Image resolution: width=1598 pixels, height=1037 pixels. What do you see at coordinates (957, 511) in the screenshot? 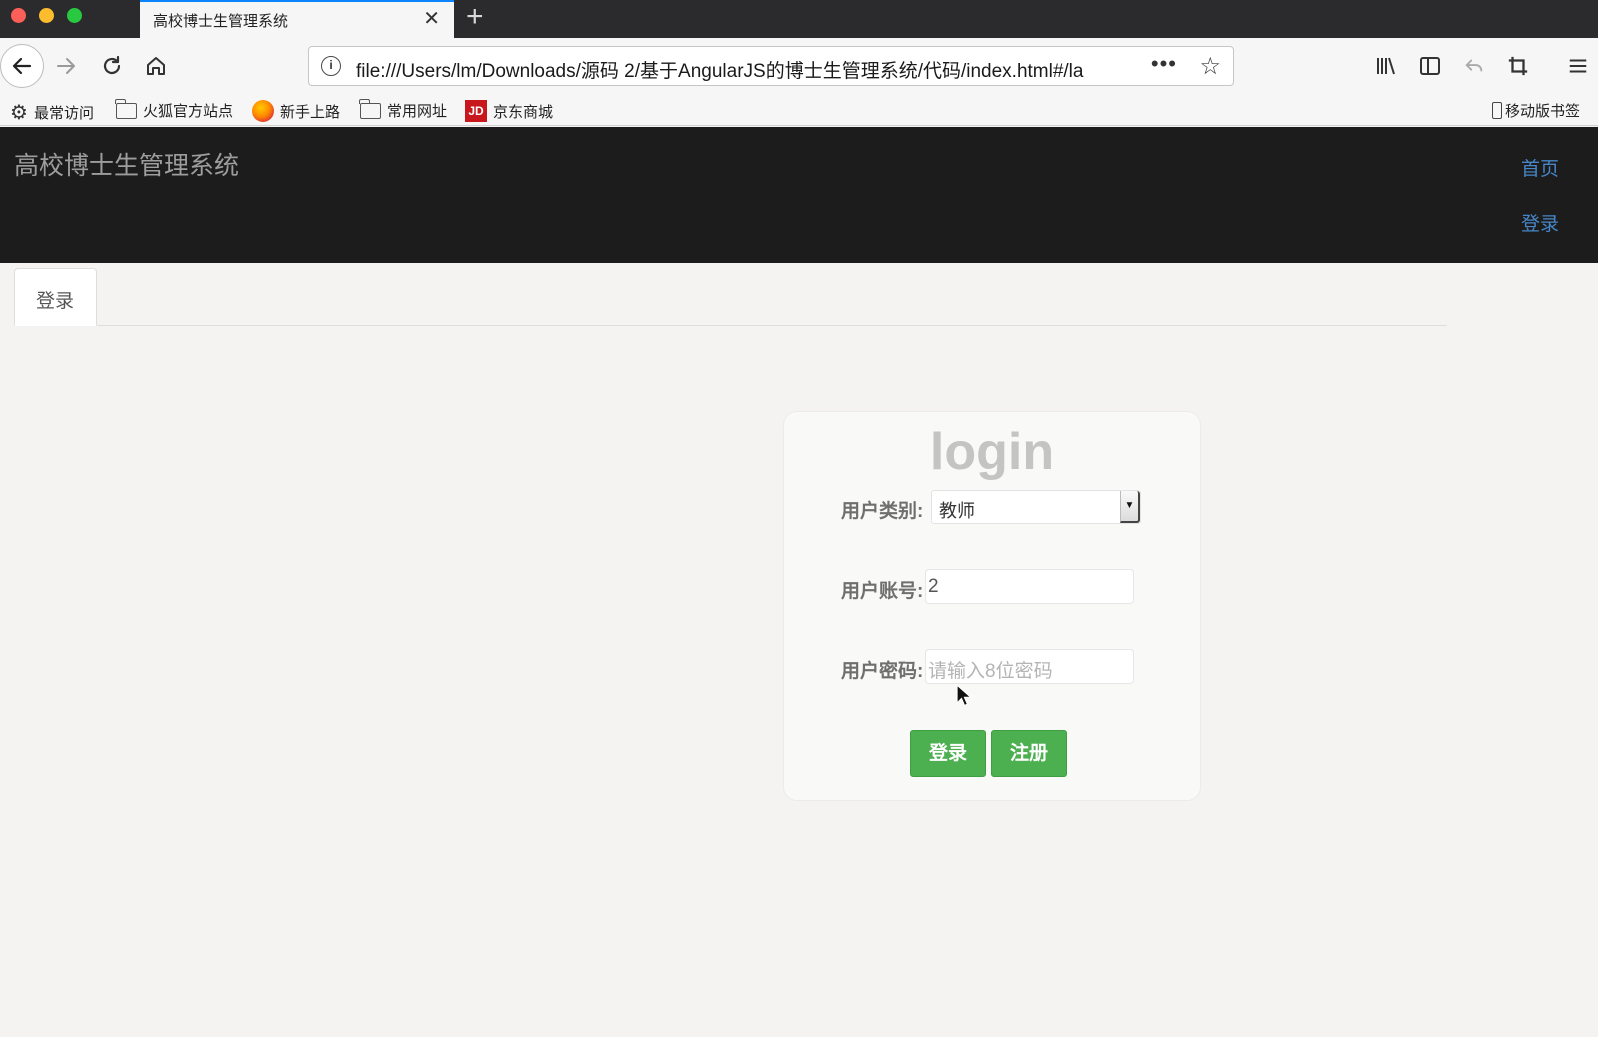
I see `user-type-value: 教师` at bounding box center [957, 511].